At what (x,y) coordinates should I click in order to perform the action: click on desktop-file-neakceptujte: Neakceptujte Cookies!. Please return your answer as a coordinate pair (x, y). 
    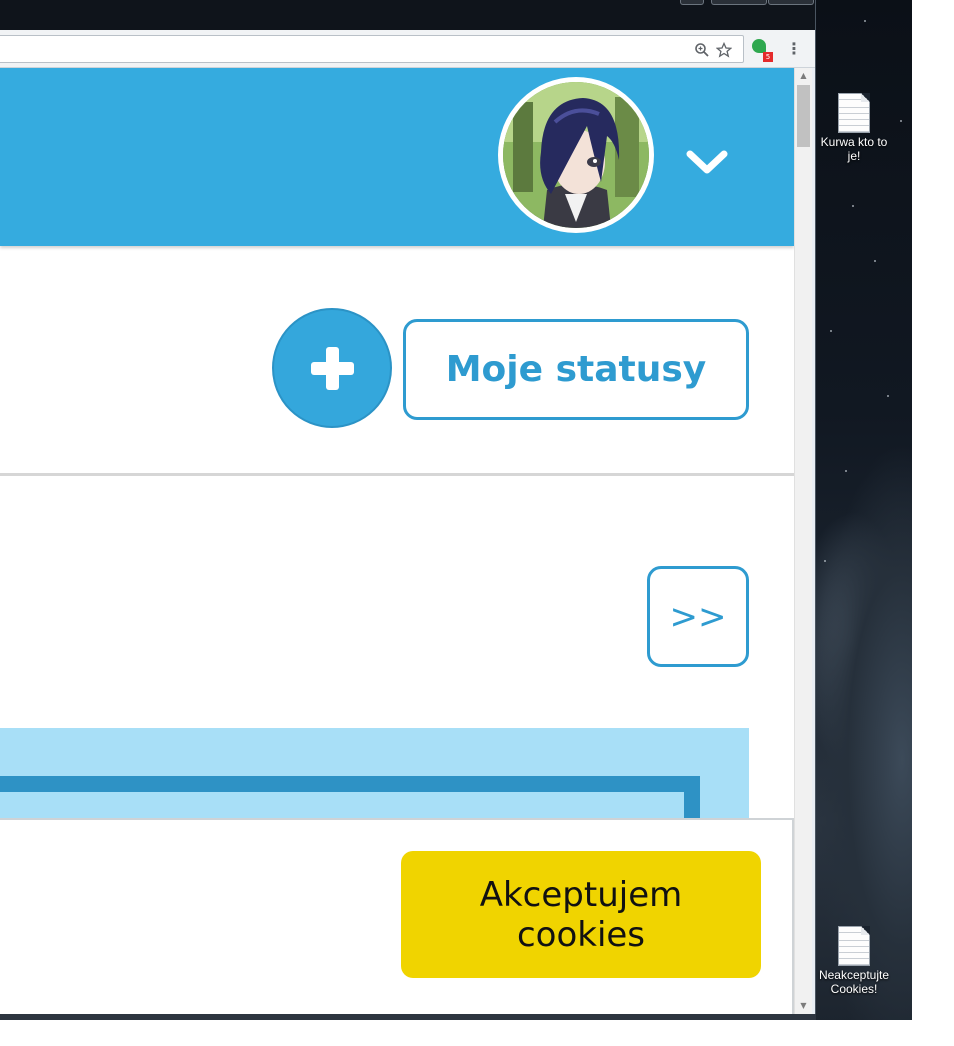
    Looking at the image, I should click on (854, 961).